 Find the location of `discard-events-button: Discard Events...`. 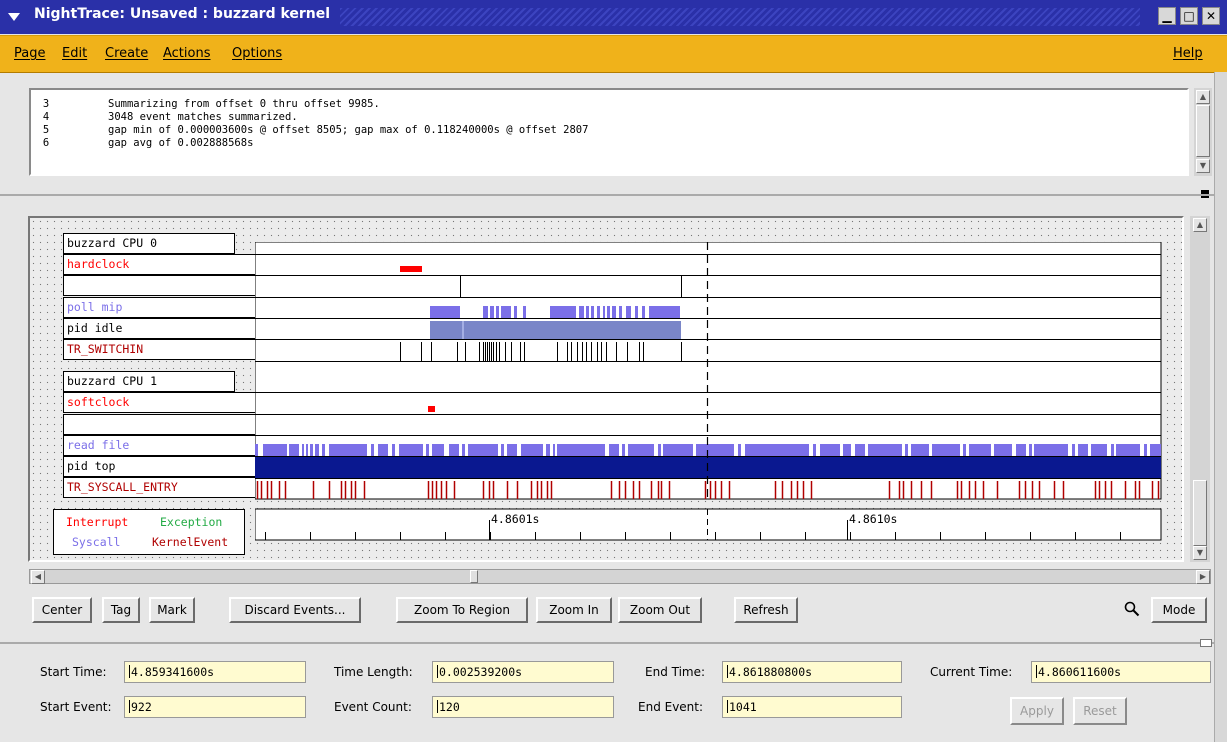

discard-events-button: Discard Events... is located at coordinates (295, 610).